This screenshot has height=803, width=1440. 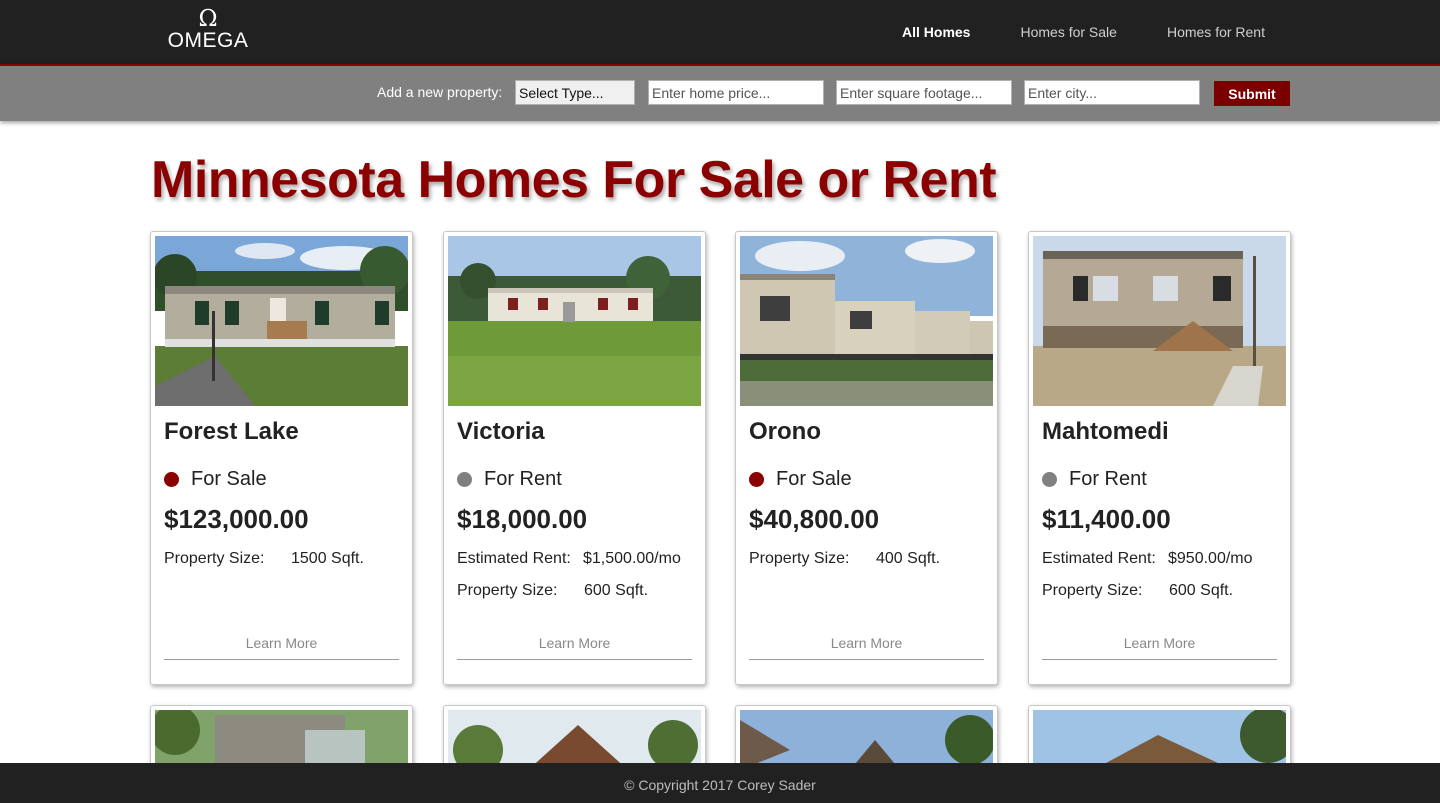 I want to click on nav-homes-for-sale: Homes for Sale, so click(x=1068, y=32).